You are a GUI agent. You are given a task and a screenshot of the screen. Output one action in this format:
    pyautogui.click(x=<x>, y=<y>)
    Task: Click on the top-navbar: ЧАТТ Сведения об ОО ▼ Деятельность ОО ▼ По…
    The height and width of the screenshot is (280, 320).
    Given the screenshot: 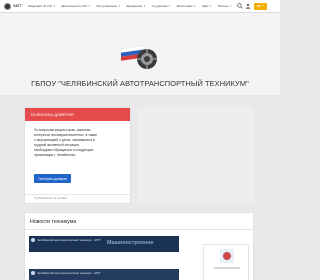 What is the action you would take?
    pyautogui.click(x=140, y=6)
    